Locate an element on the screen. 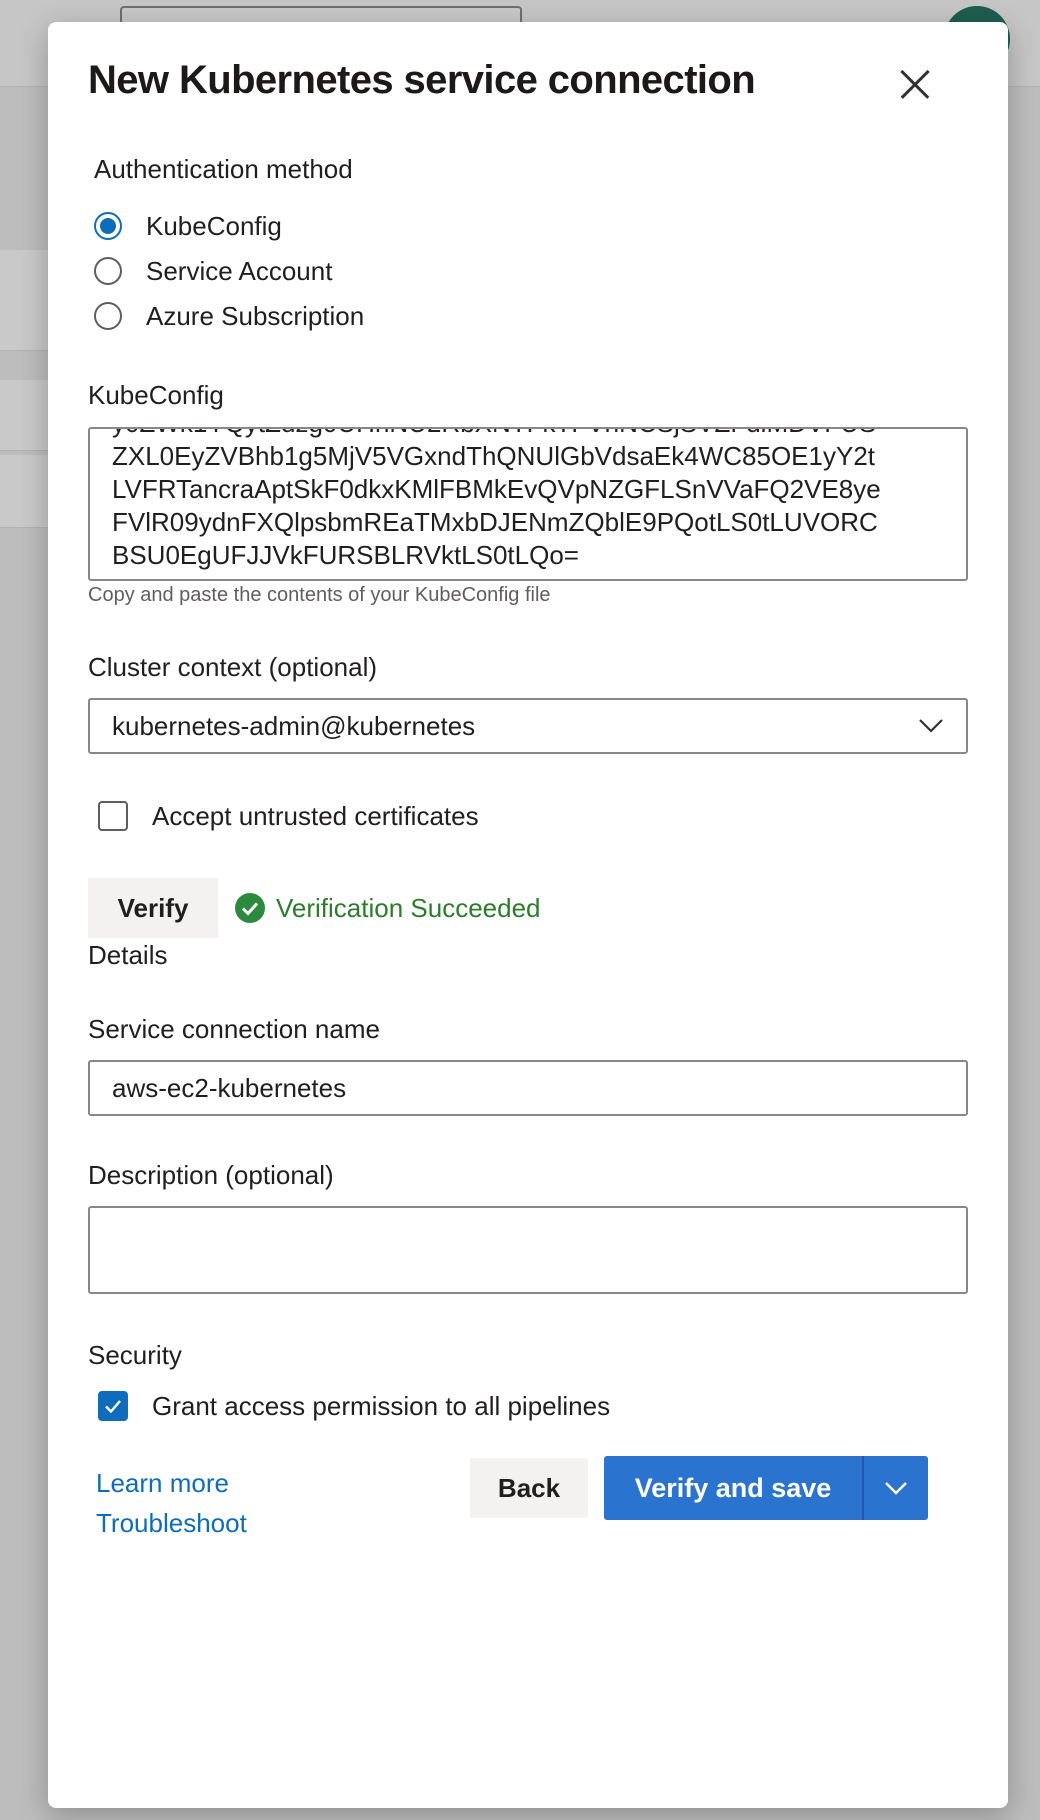  radio-azure-subscription: Azure Subscription is located at coordinates (229, 316).